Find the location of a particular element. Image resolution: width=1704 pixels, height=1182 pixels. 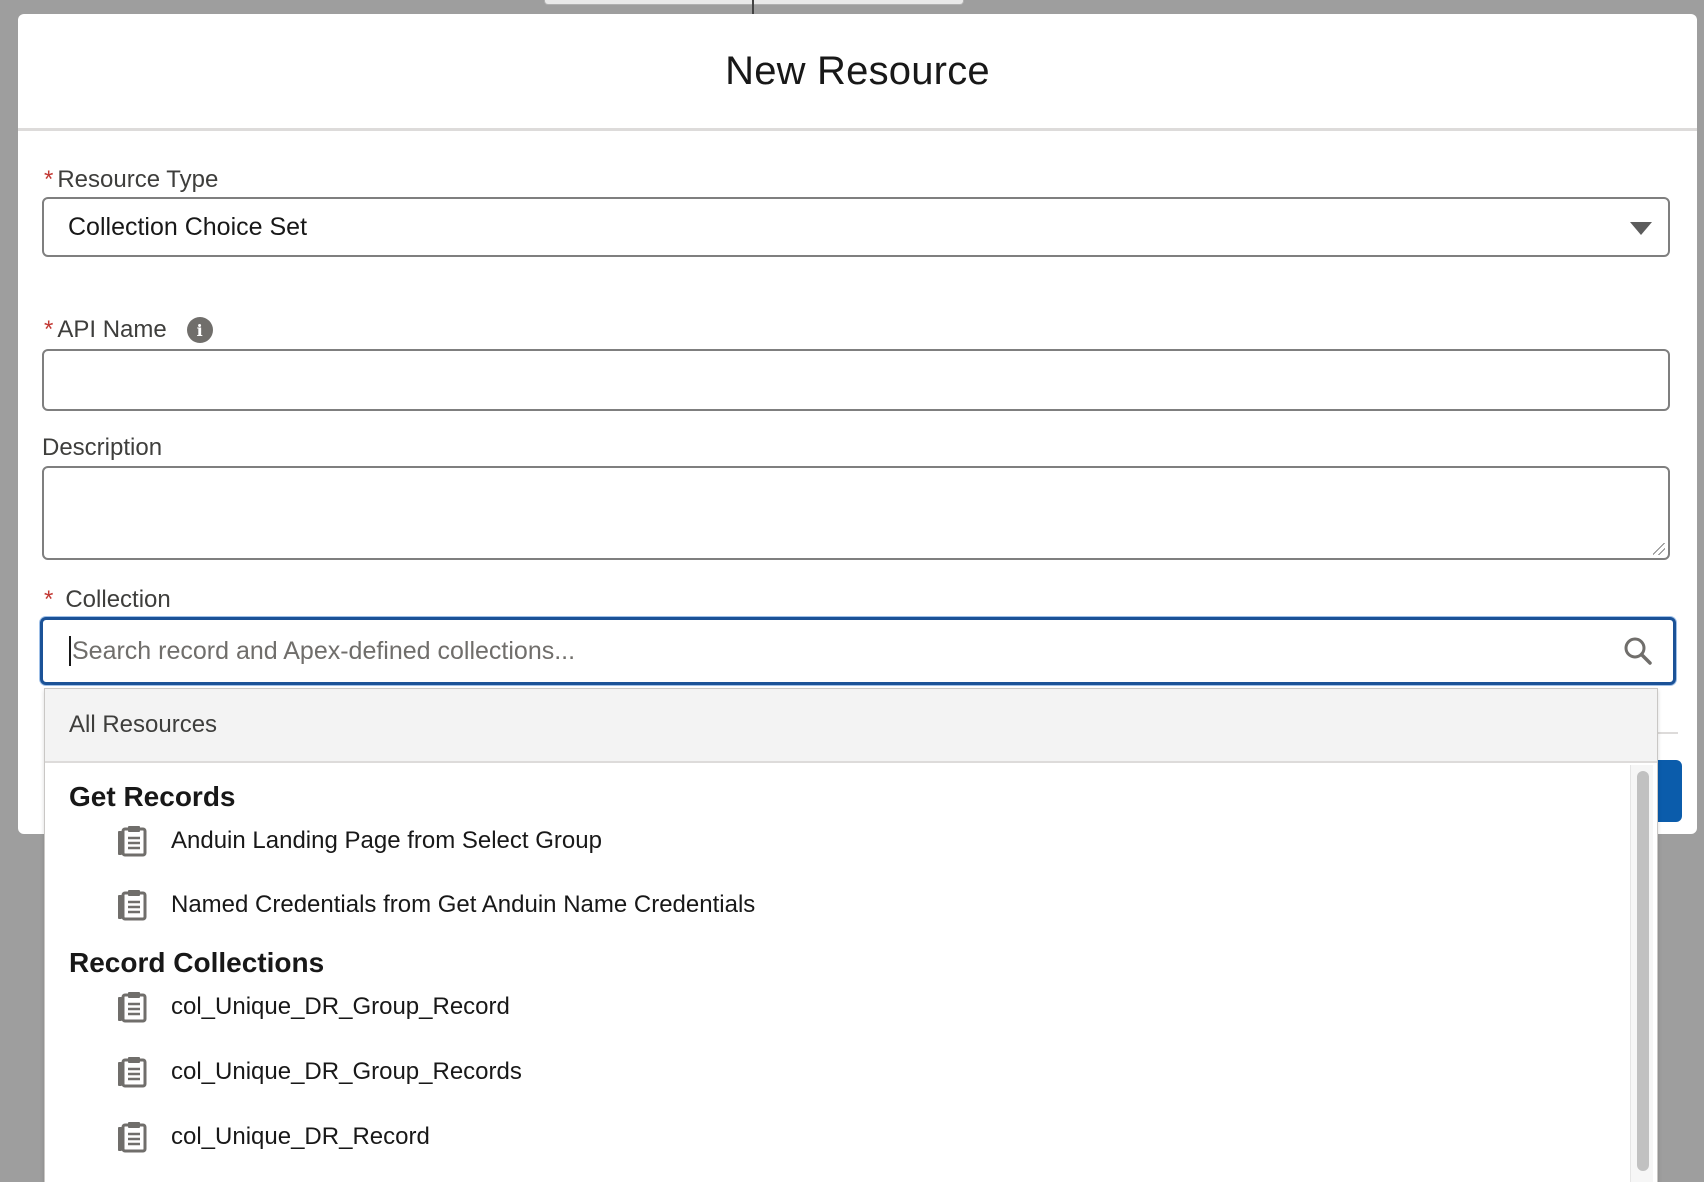

group-heading-record-collections: Record Collections is located at coordinates (197, 962).